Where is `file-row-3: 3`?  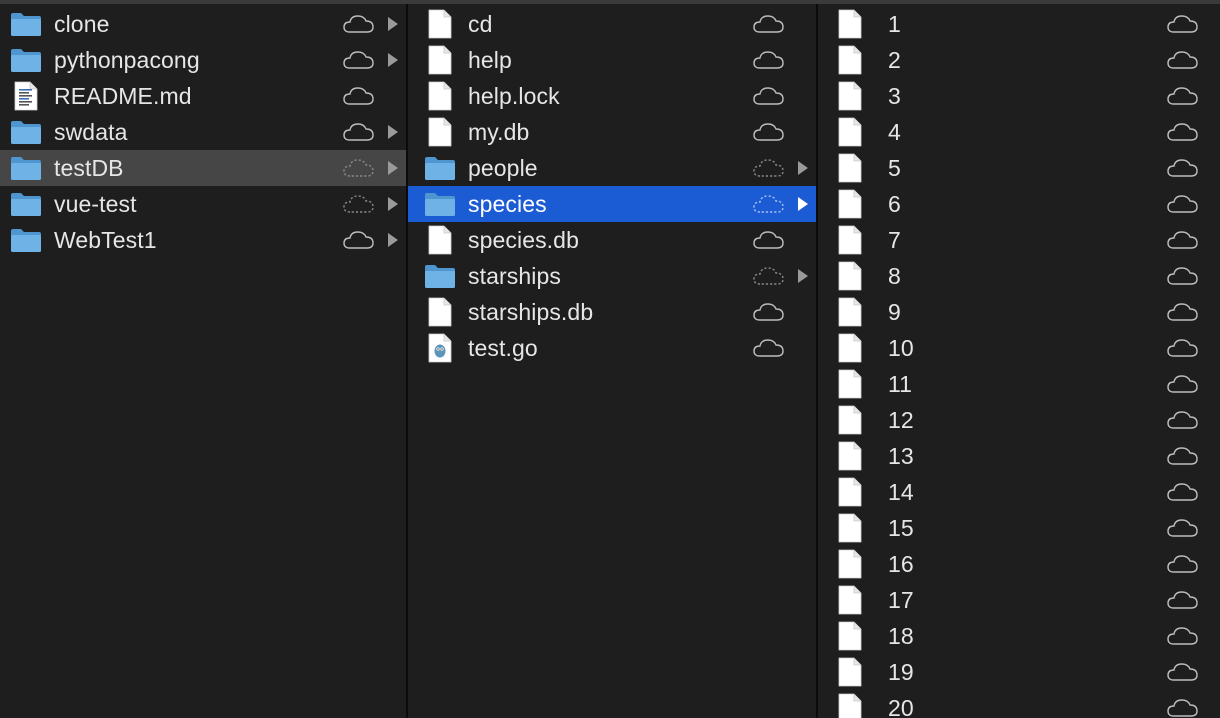
file-row-3: 3 is located at coordinates (1019, 96).